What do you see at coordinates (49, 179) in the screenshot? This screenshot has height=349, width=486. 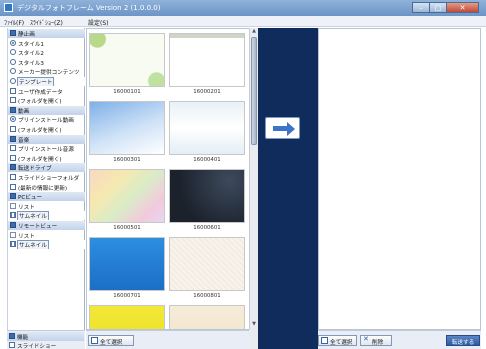 I see `sidebar-item-label: スライドショーフォルダ` at bounding box center [49, 179].